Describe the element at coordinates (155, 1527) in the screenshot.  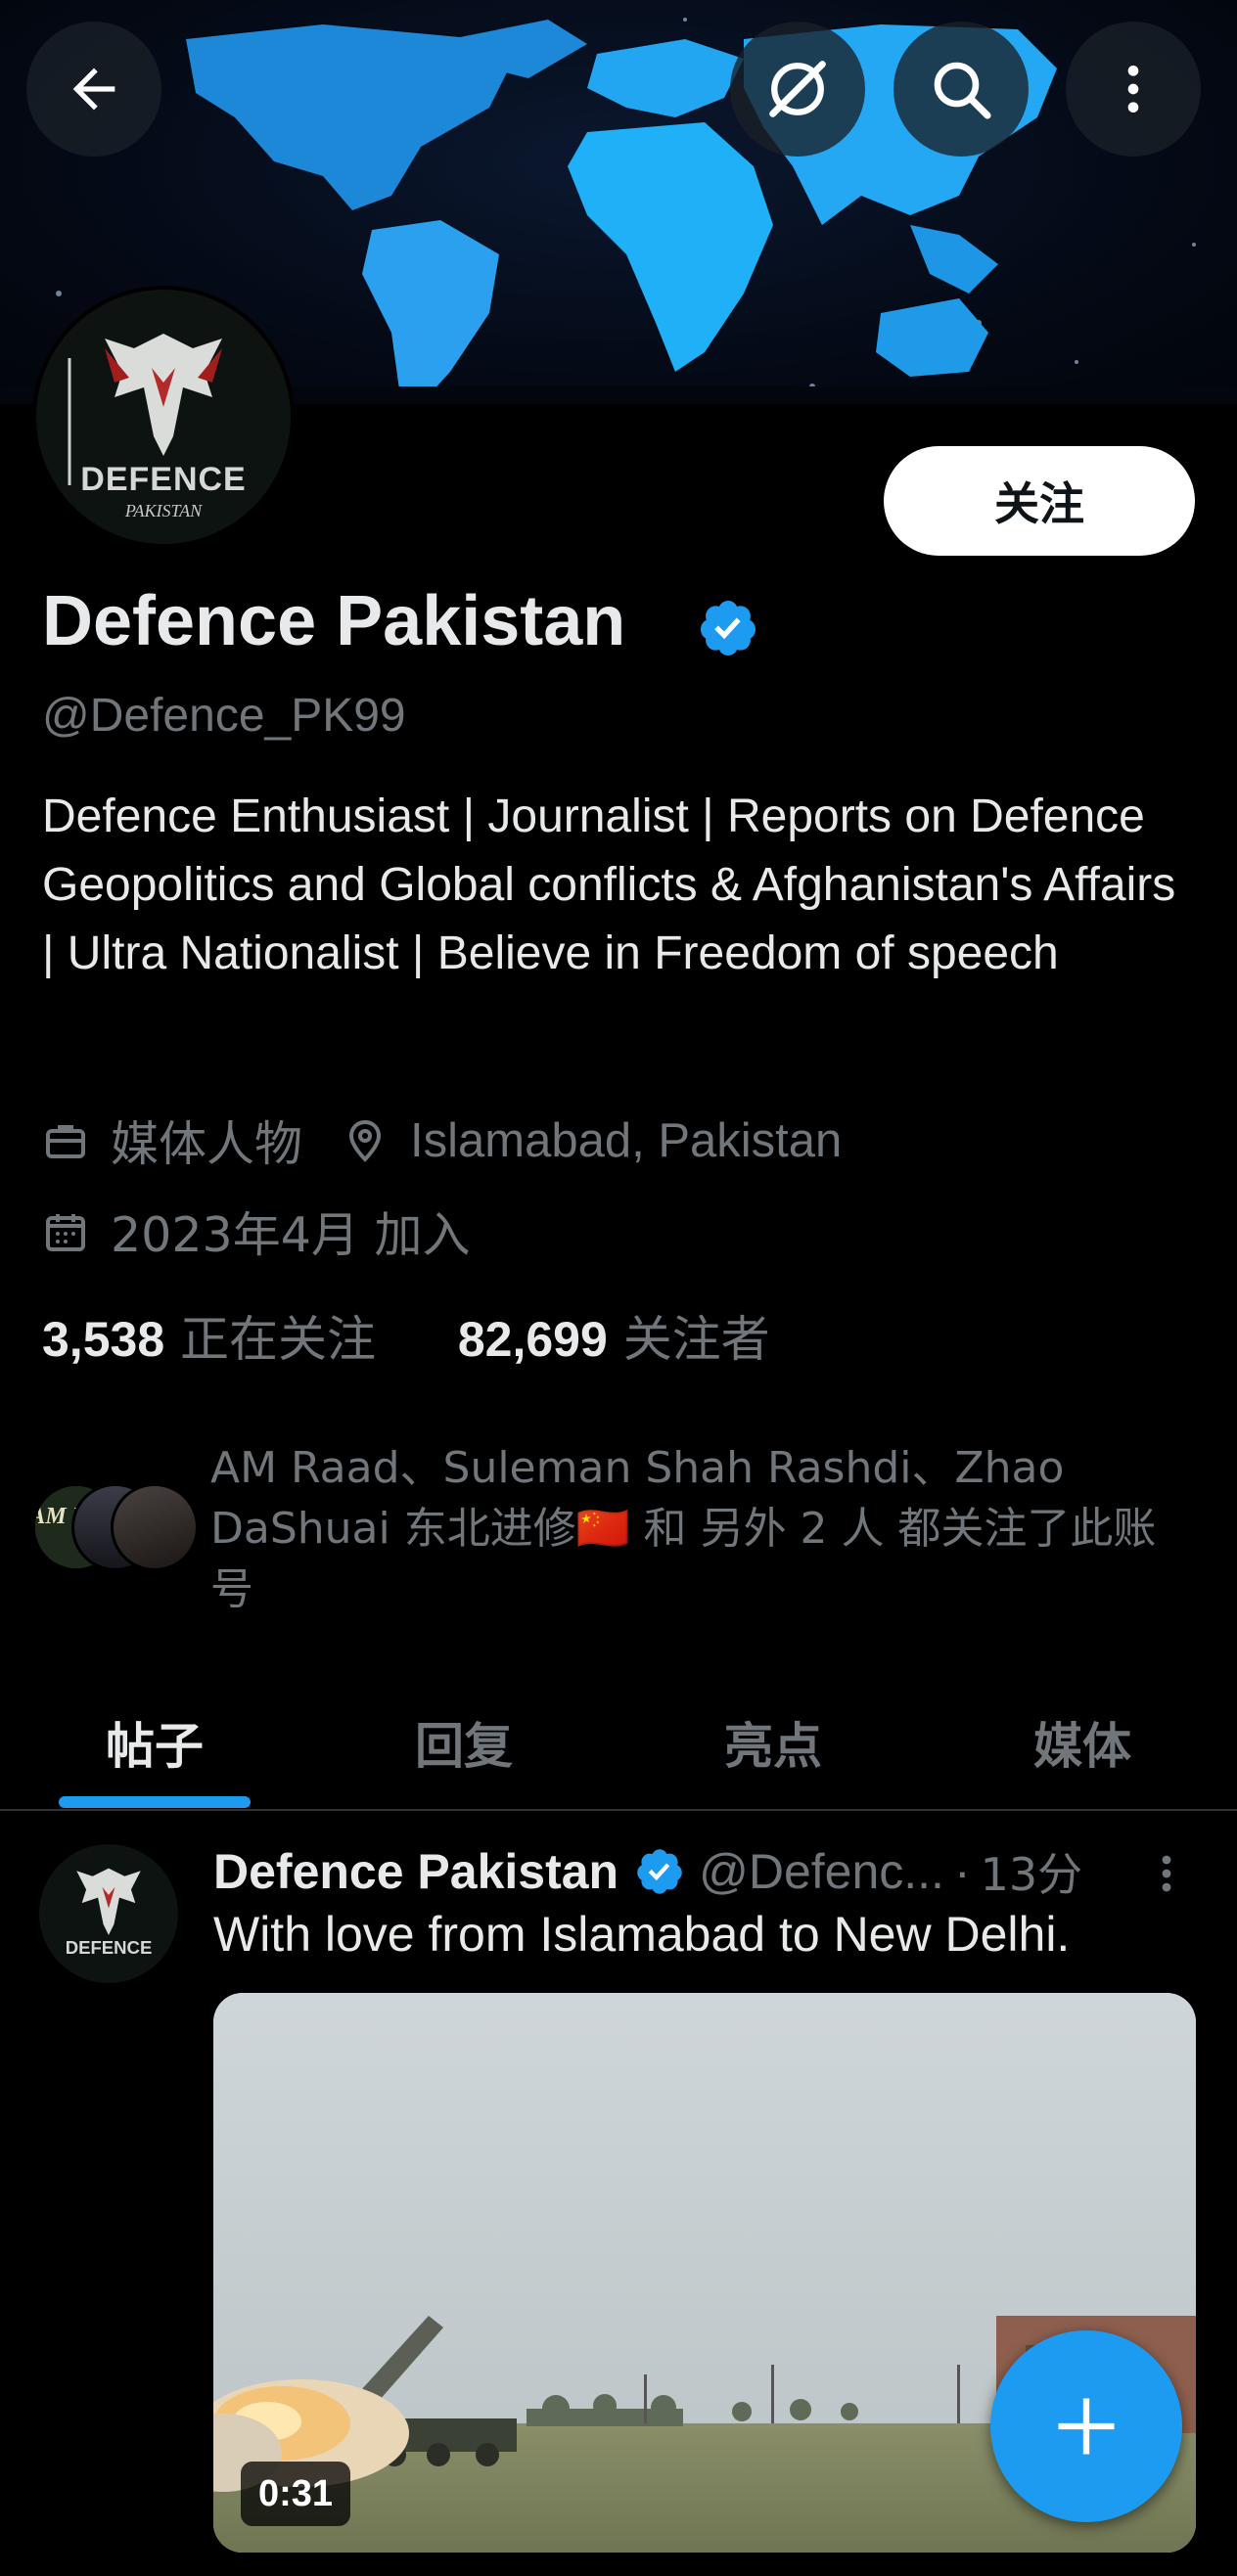
I see `mutual-follower-avatar` at that location.